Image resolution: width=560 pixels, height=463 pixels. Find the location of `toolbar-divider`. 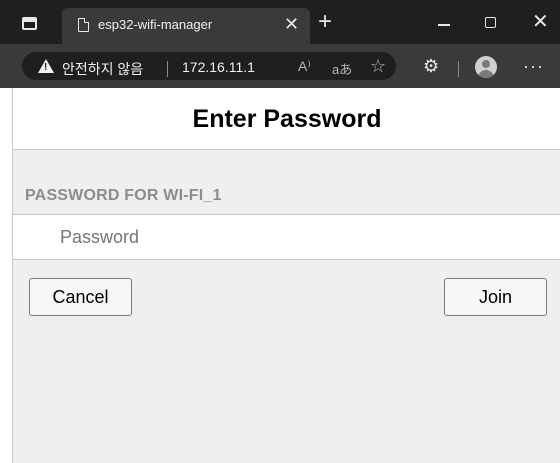

toolbar-divider is located at coordinates (458, 69).